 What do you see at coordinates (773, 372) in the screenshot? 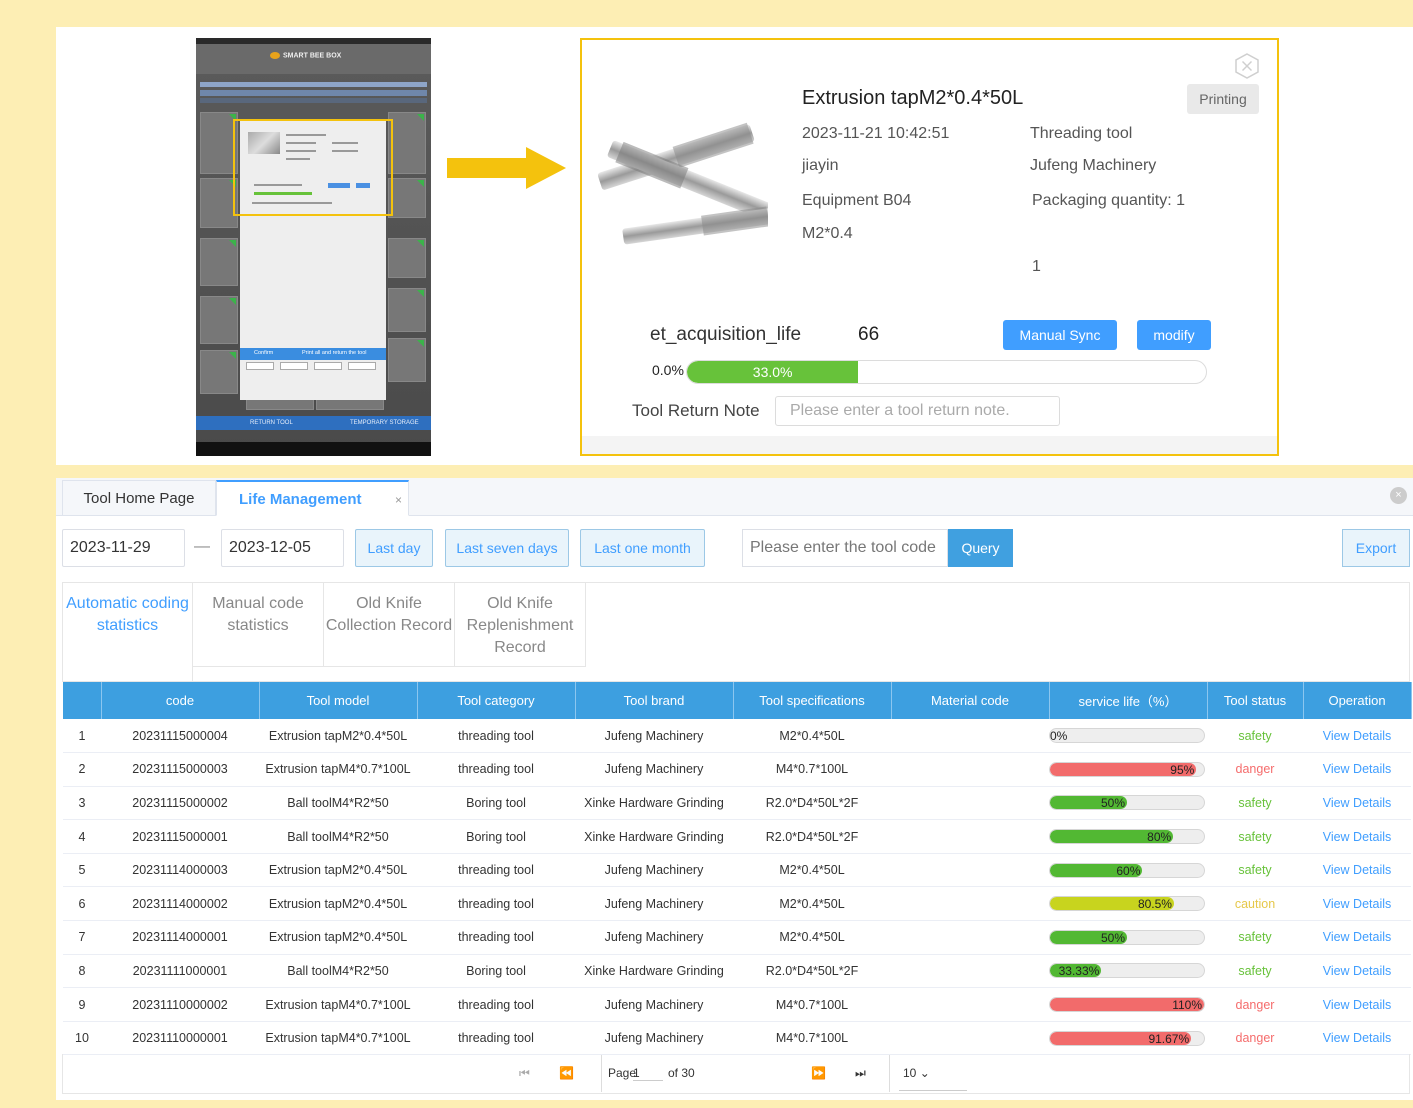
I see `life-progress-fill: 33.0%` at bounding box center [773, 372].